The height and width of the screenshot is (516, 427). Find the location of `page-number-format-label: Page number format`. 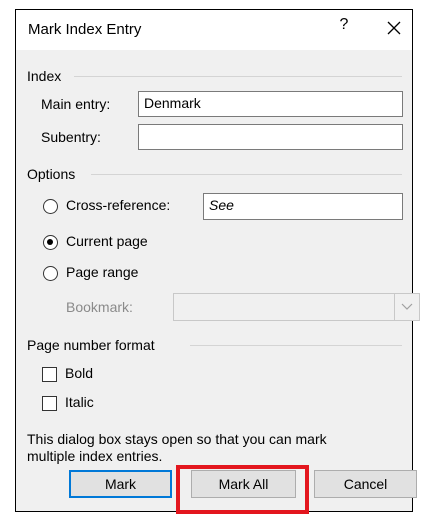

page-number-format-label: Page number format is located at coordinates (91, 345).